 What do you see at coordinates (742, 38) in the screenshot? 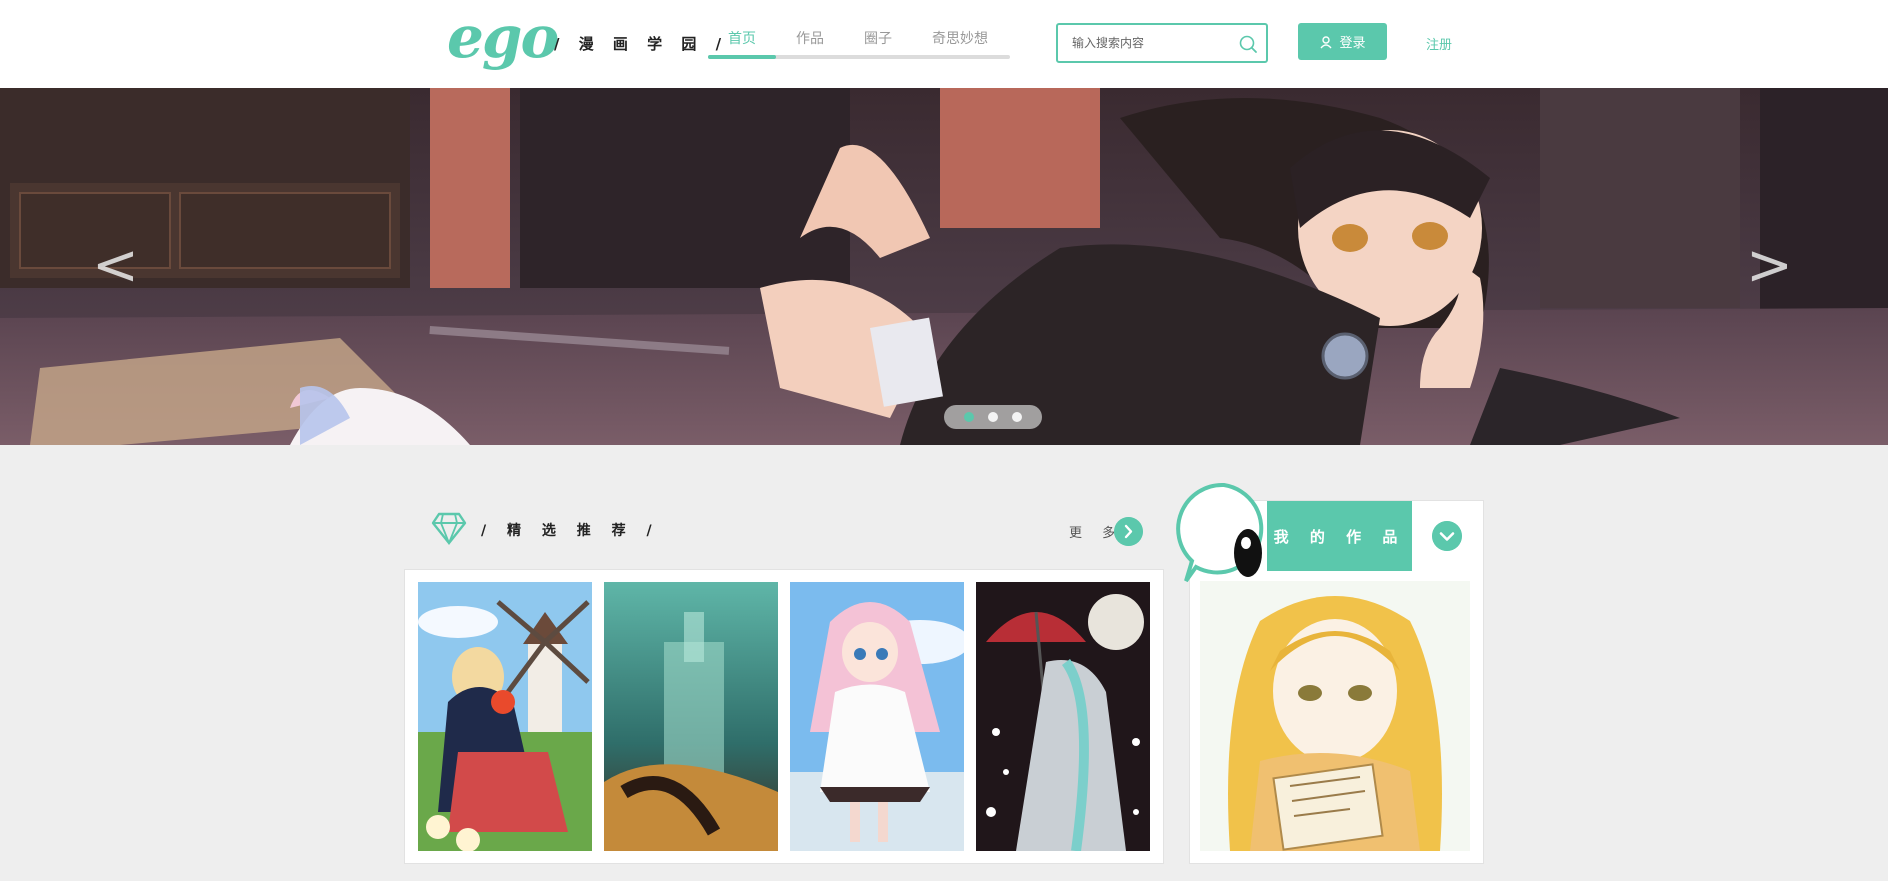
I see `nav-home: 首页` at bounding box center [742, 38].